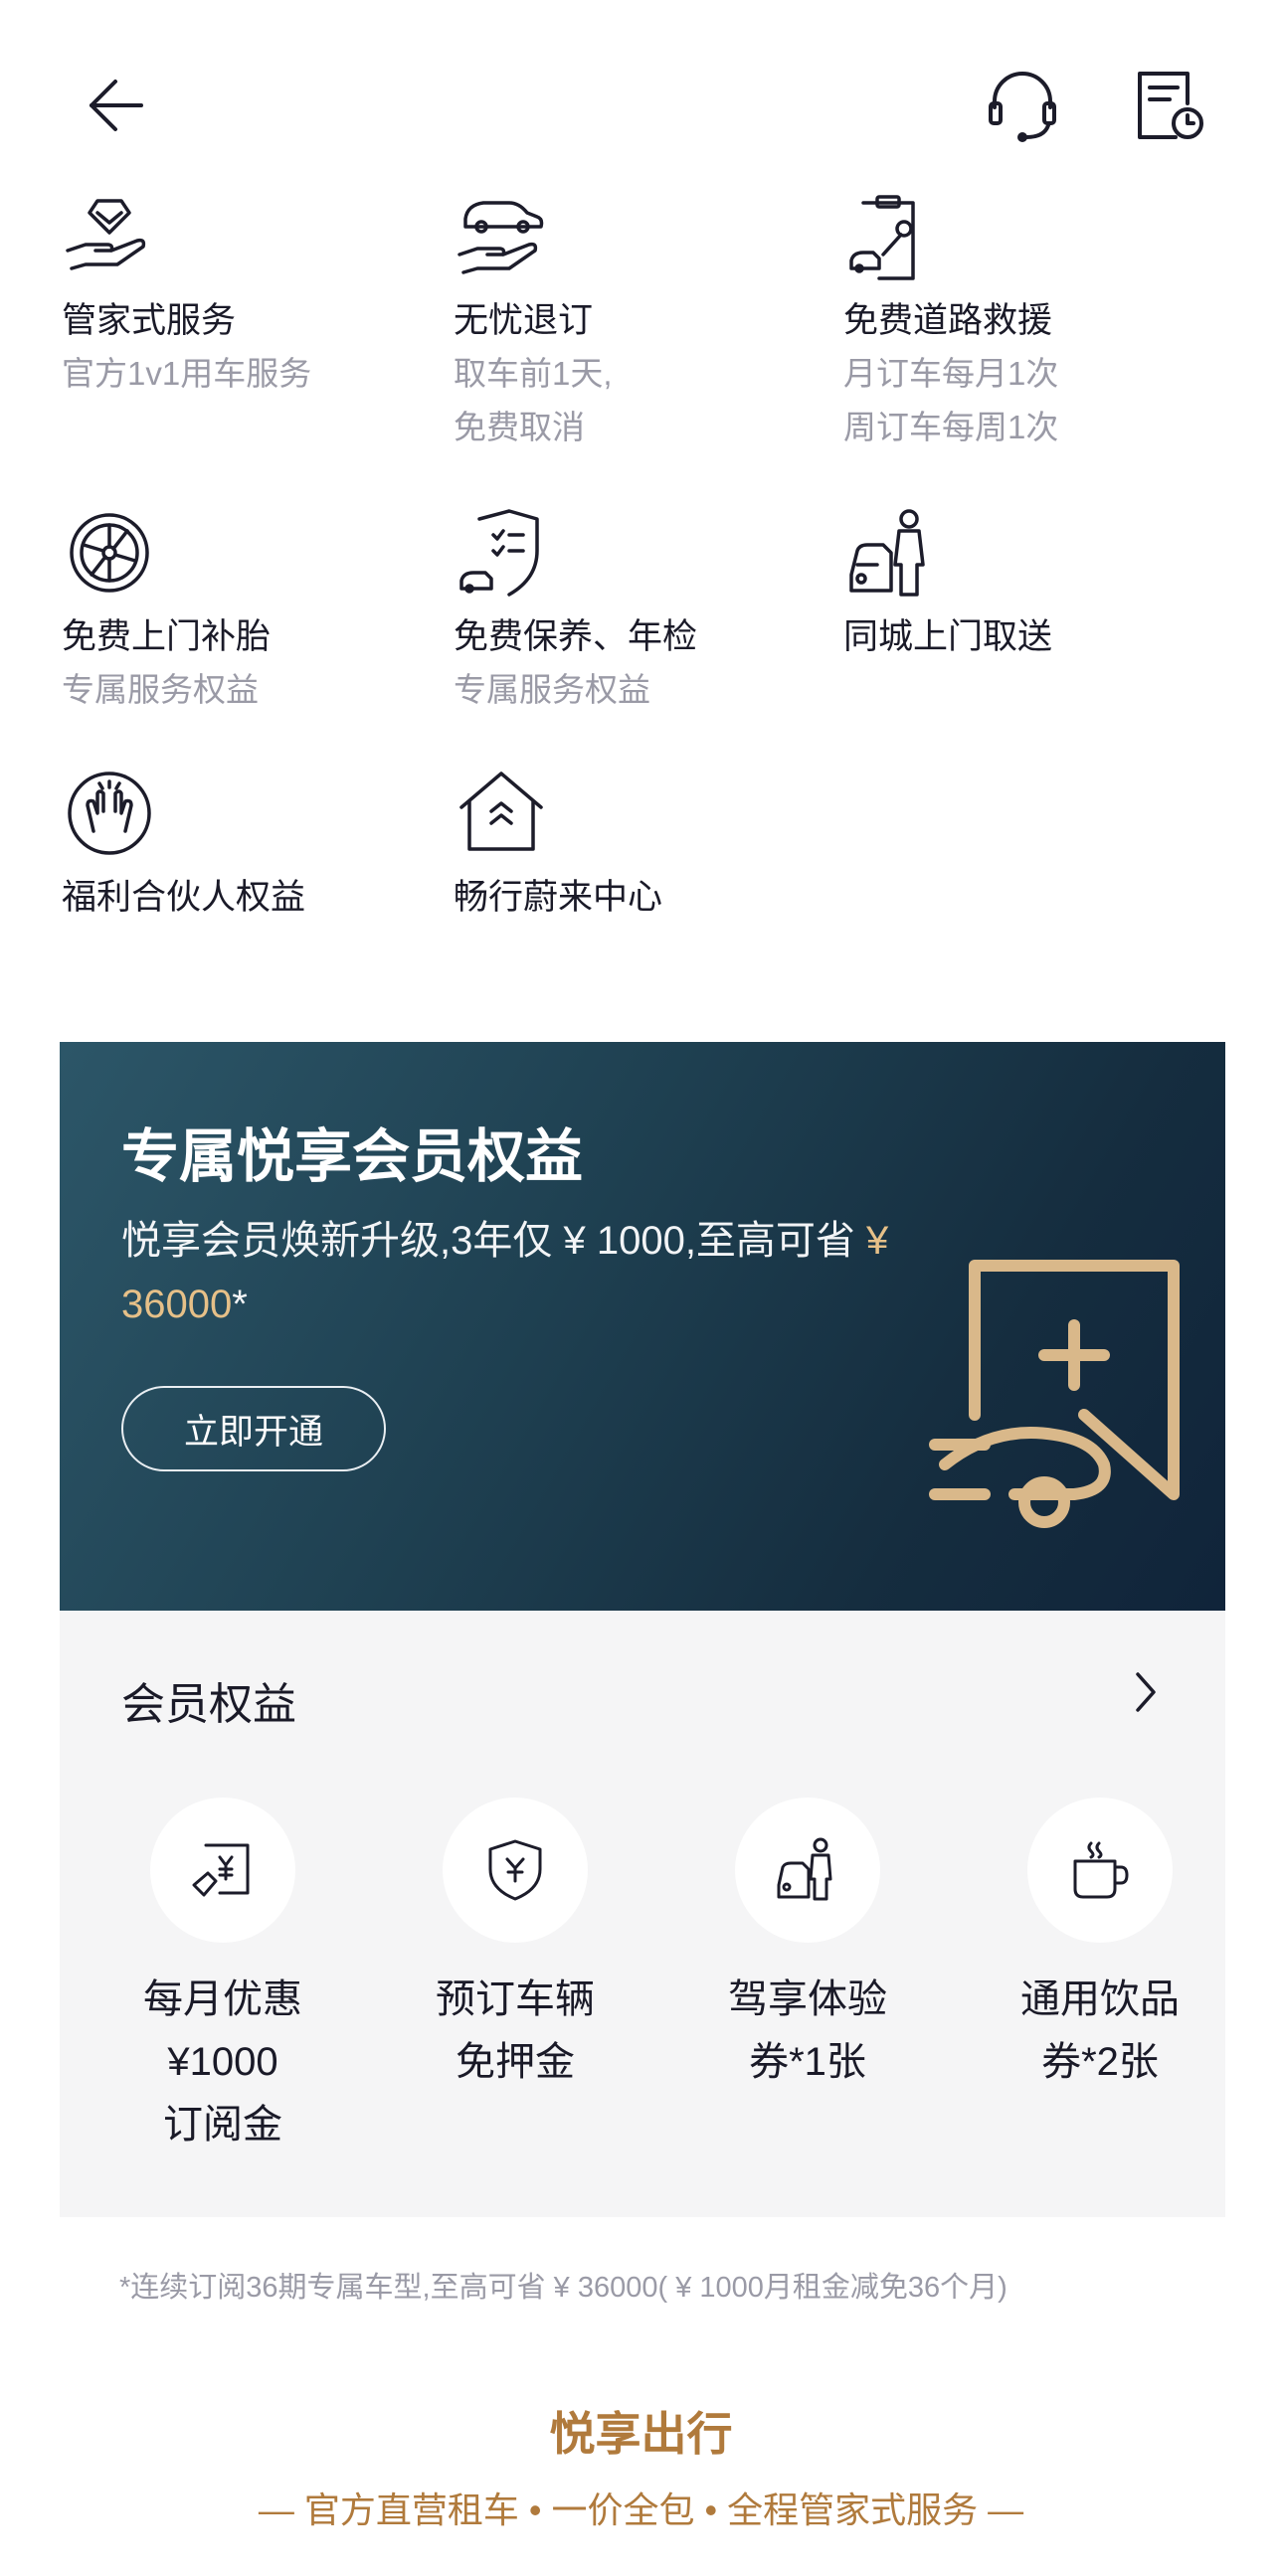 This screenshot has height=2576, width=1282. I want to click on benefit-text: 通用饮品 券*2张, so click(1100, 2030).